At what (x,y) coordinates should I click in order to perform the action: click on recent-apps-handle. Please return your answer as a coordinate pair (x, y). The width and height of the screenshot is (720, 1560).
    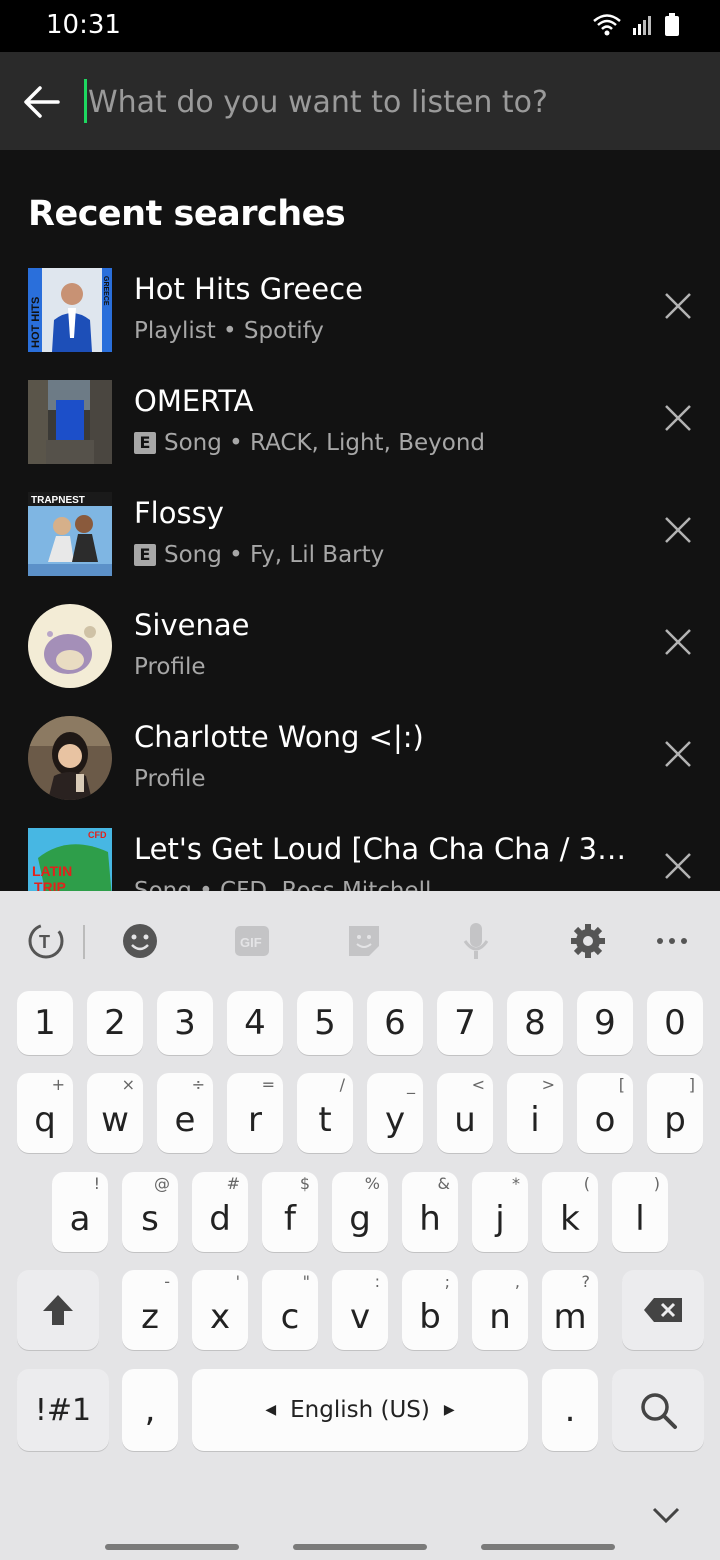
    Looking at the image, I should click on (172, 1547).